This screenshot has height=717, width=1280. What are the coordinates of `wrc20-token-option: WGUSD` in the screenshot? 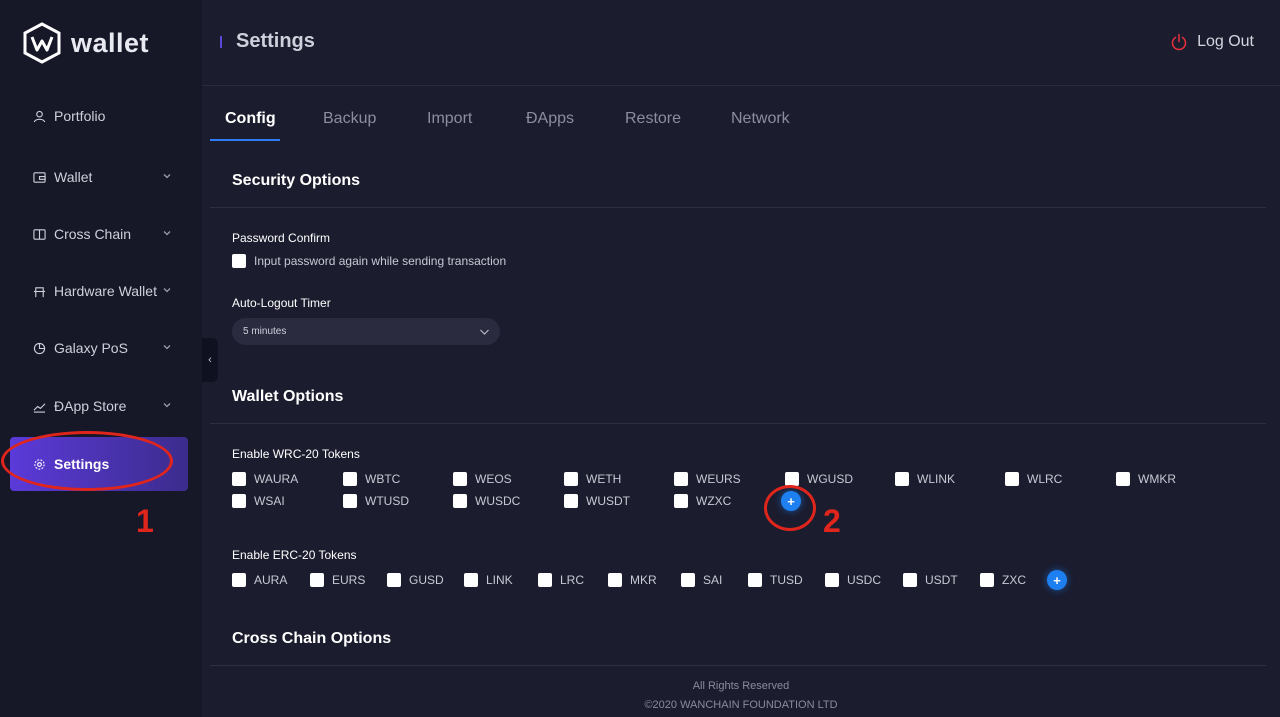 It's located at (819, 479).